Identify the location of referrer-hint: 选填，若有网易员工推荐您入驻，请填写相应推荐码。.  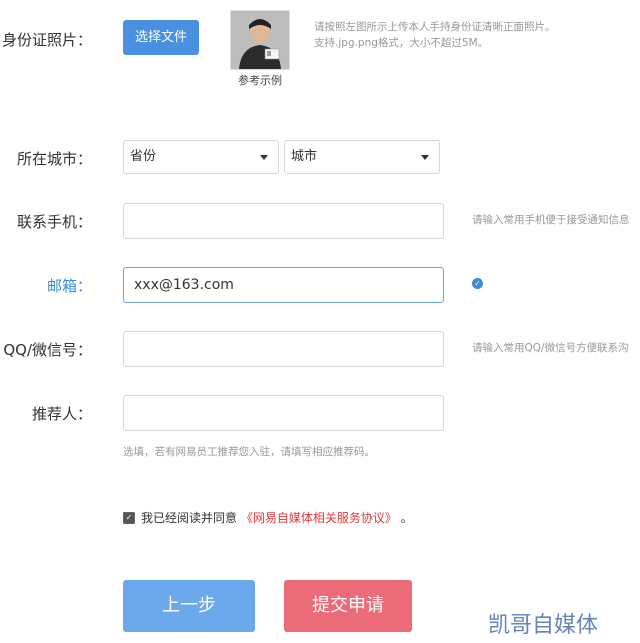
(249, 452).